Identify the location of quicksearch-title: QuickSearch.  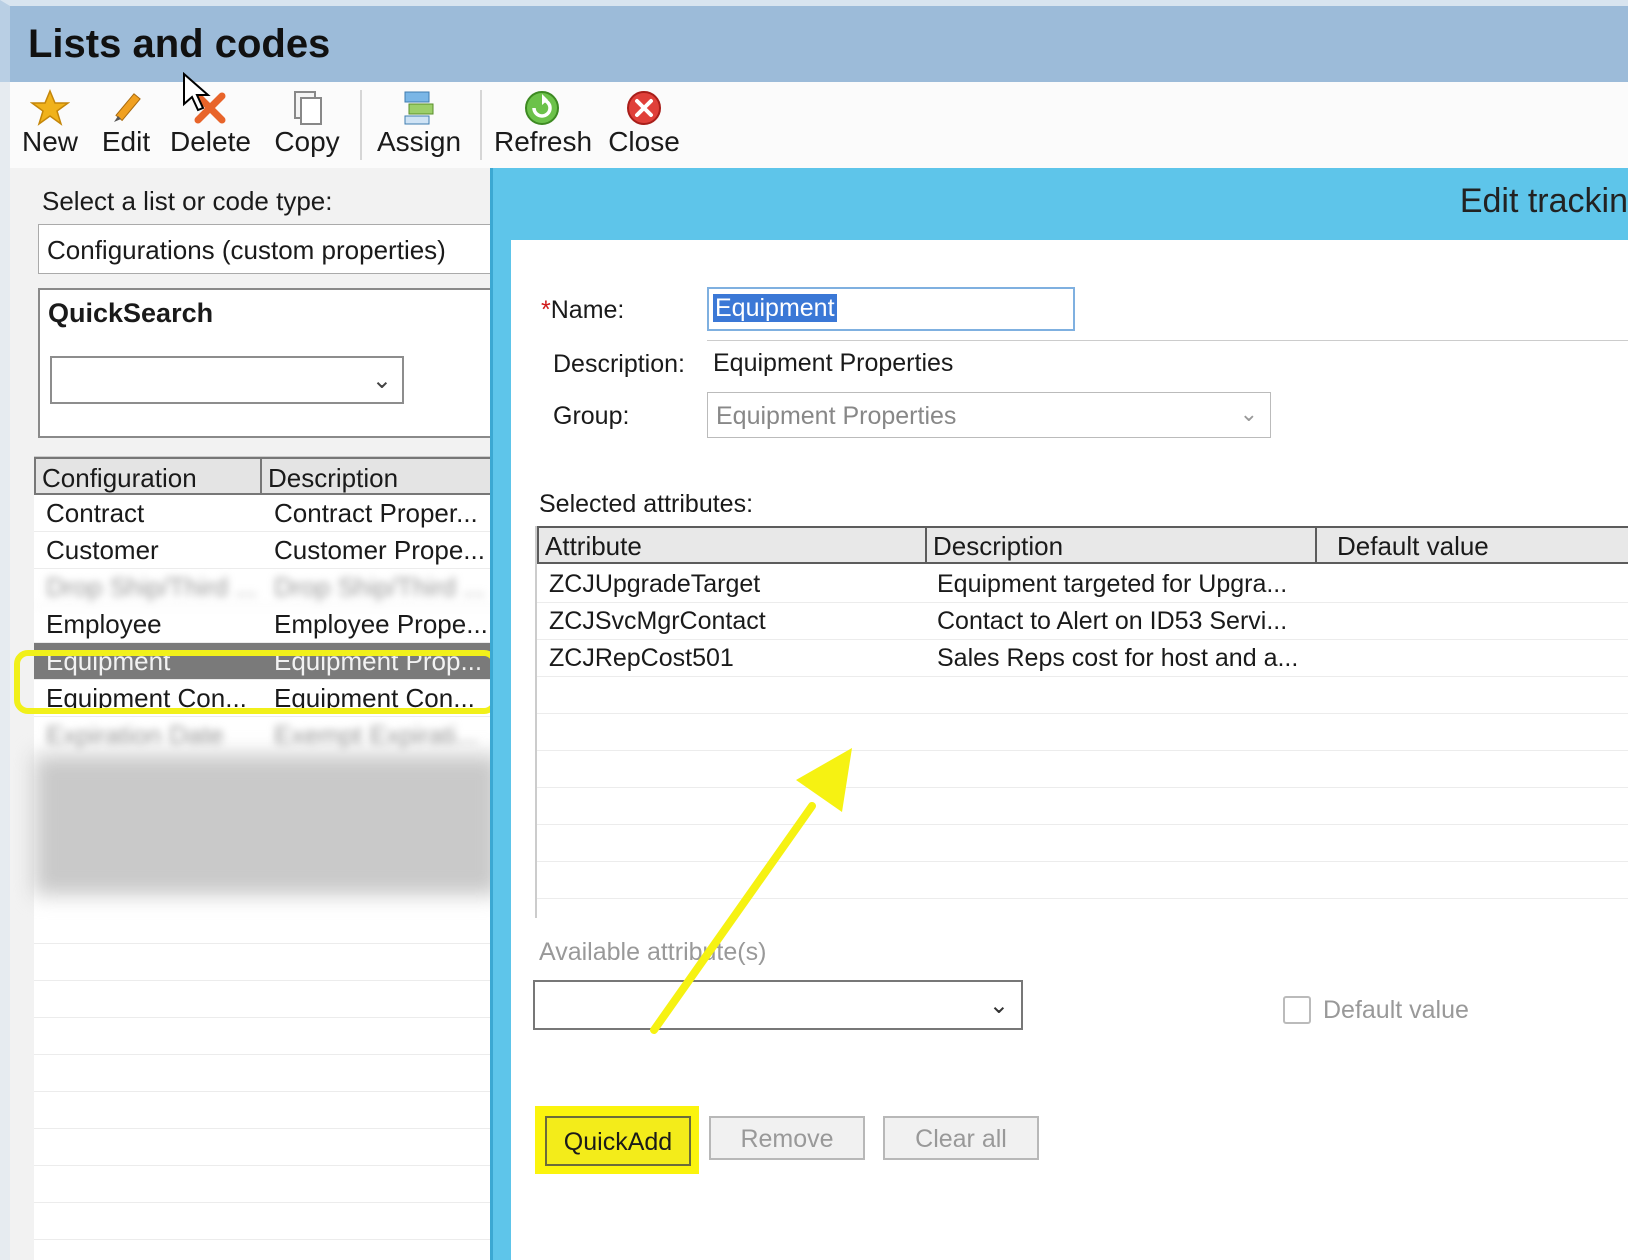
(131, 313).